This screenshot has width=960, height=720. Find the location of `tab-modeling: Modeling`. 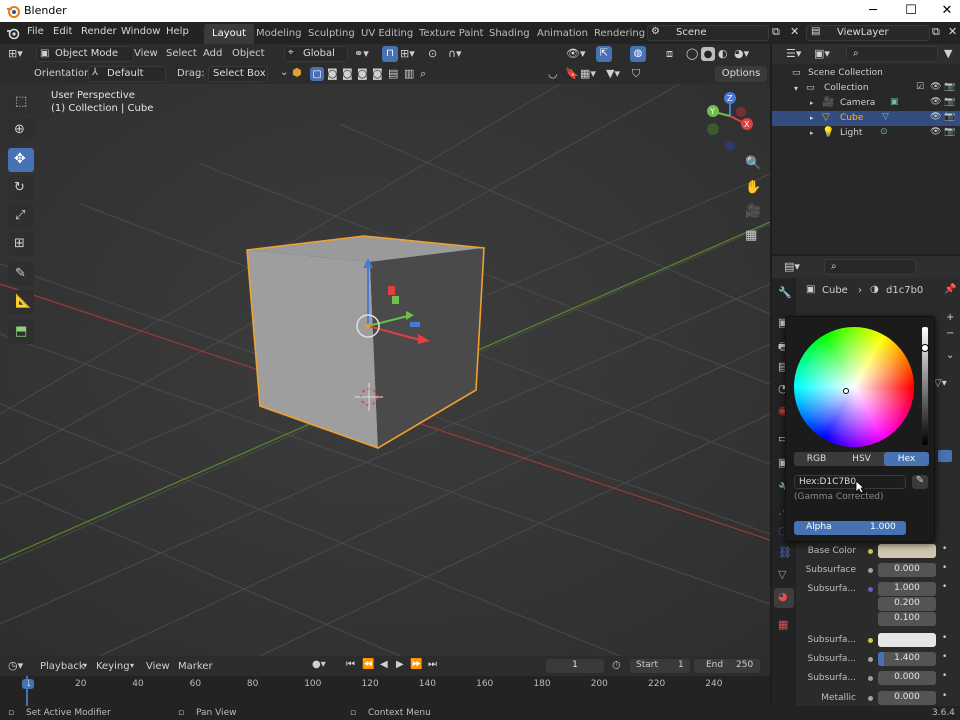

tab-modeling: Modeling is located at coordinates (279, 34).